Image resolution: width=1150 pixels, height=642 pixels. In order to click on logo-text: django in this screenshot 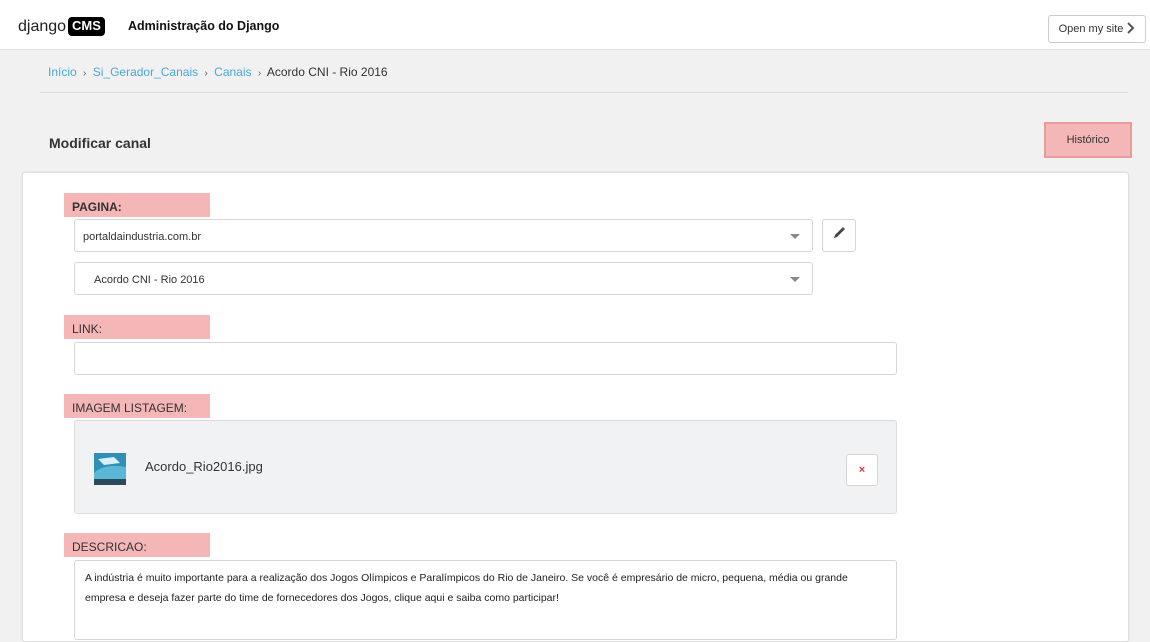, I will do `click(42, 26)`.